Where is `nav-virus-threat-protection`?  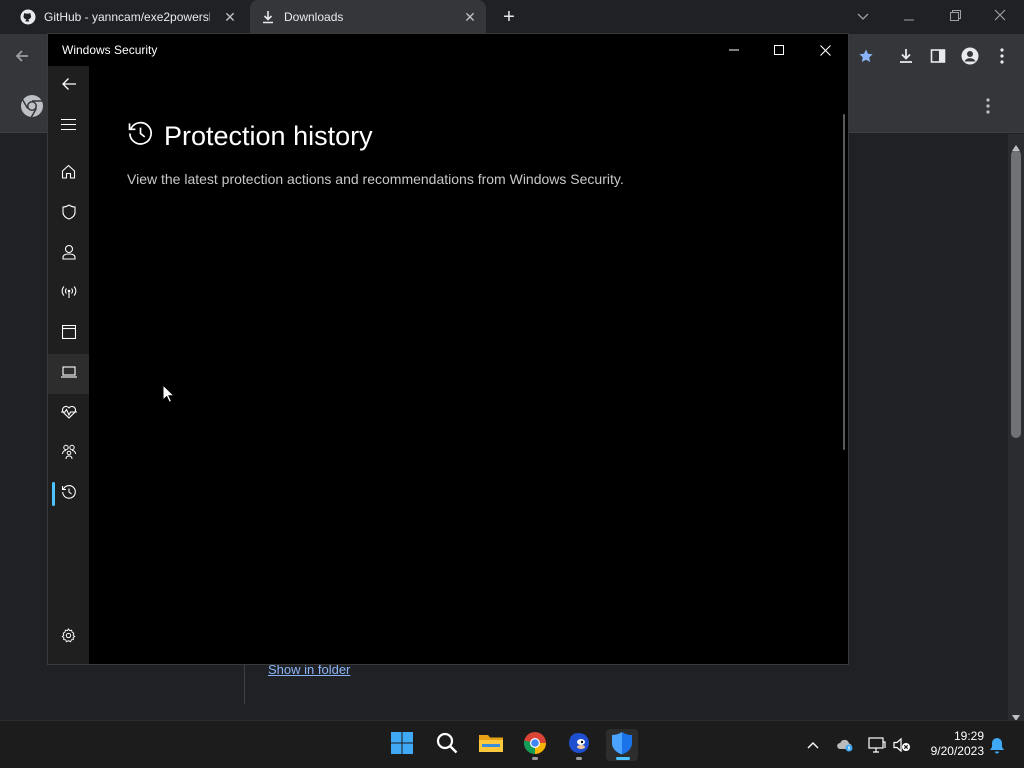
nav-virus-threat-protection is located at coordinates (68, 214).